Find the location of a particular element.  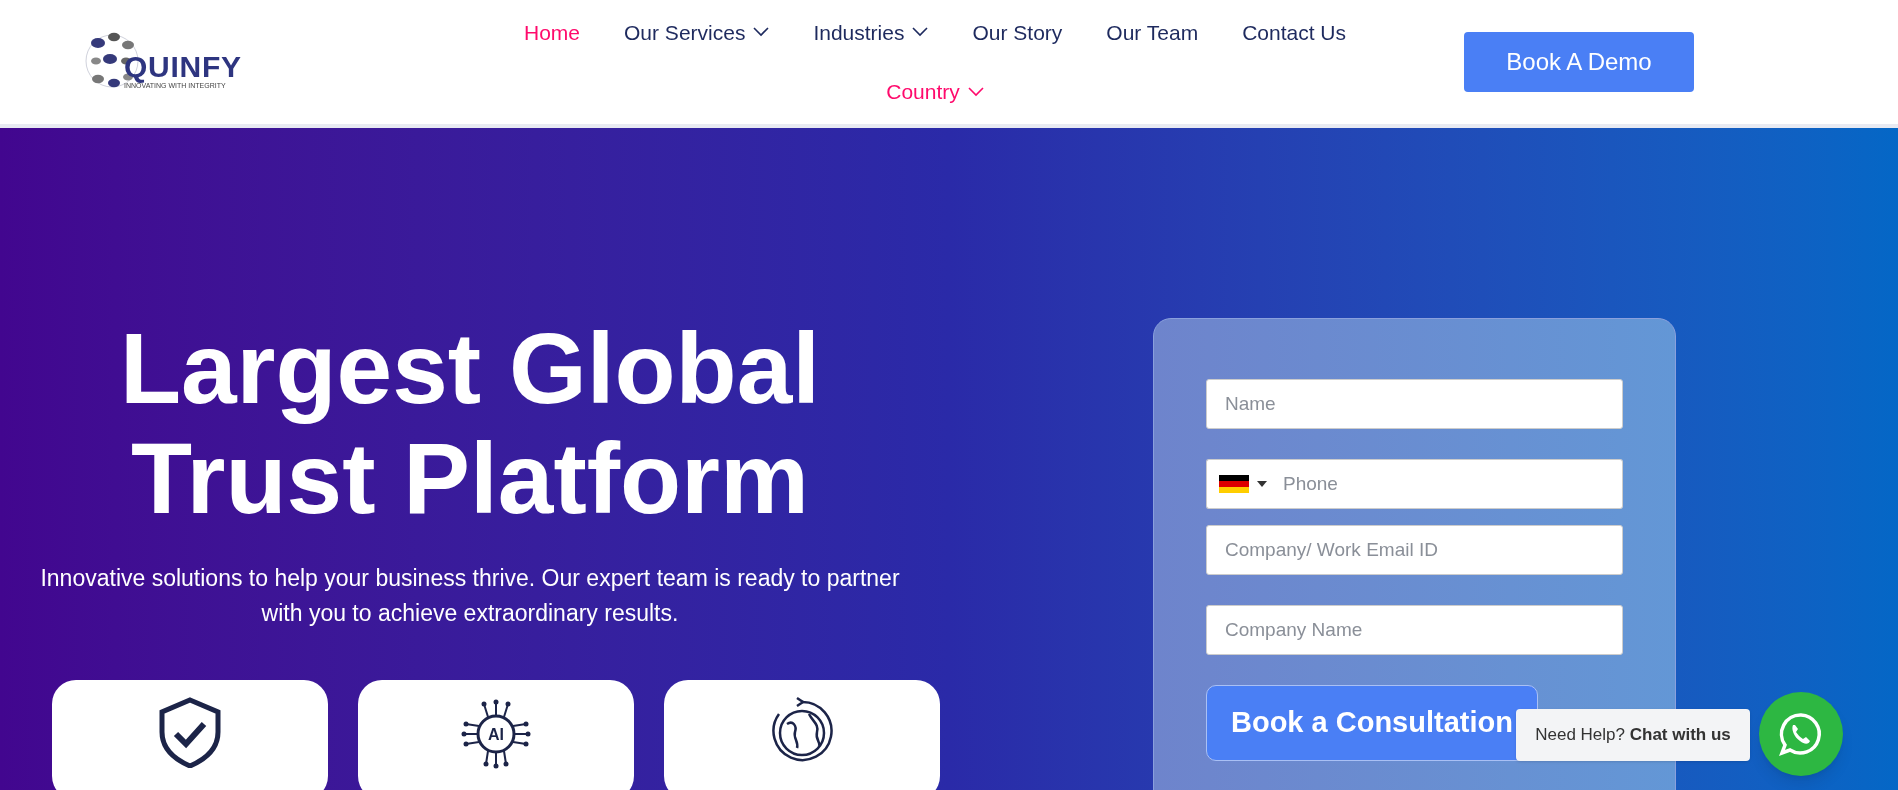

nav-link: Our Story is located at coordinates (1017, 32).